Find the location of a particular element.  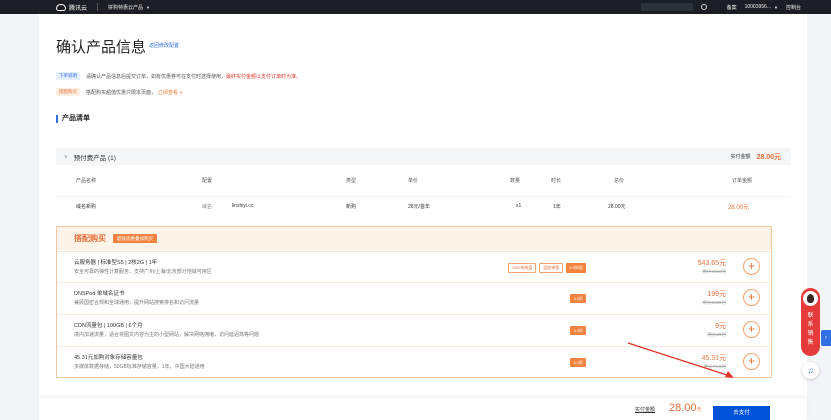

addon-item-tags: SSD系统盘 固定带宽 5.9折起 is located at coordinates (547, 268).